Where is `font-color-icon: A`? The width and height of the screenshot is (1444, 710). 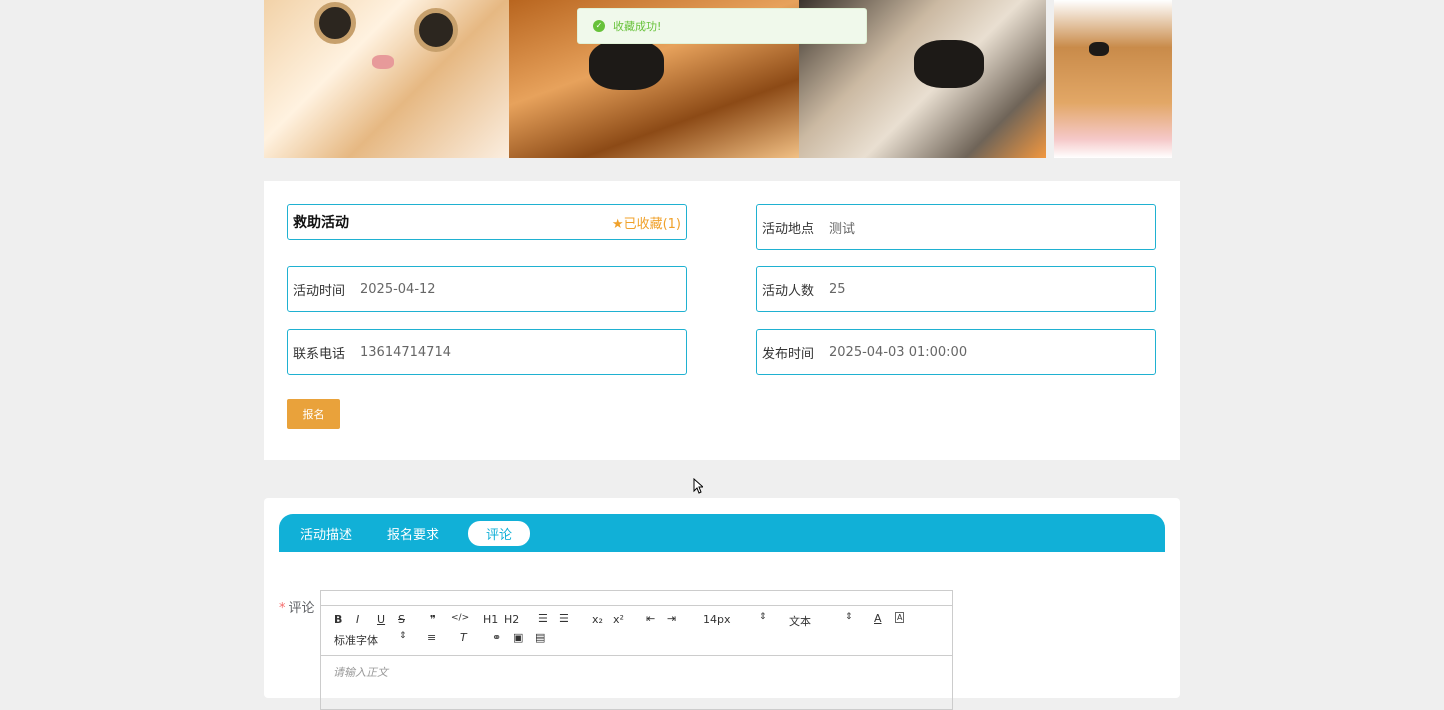
font-color-icon: A is located at coordinates (878, 618).